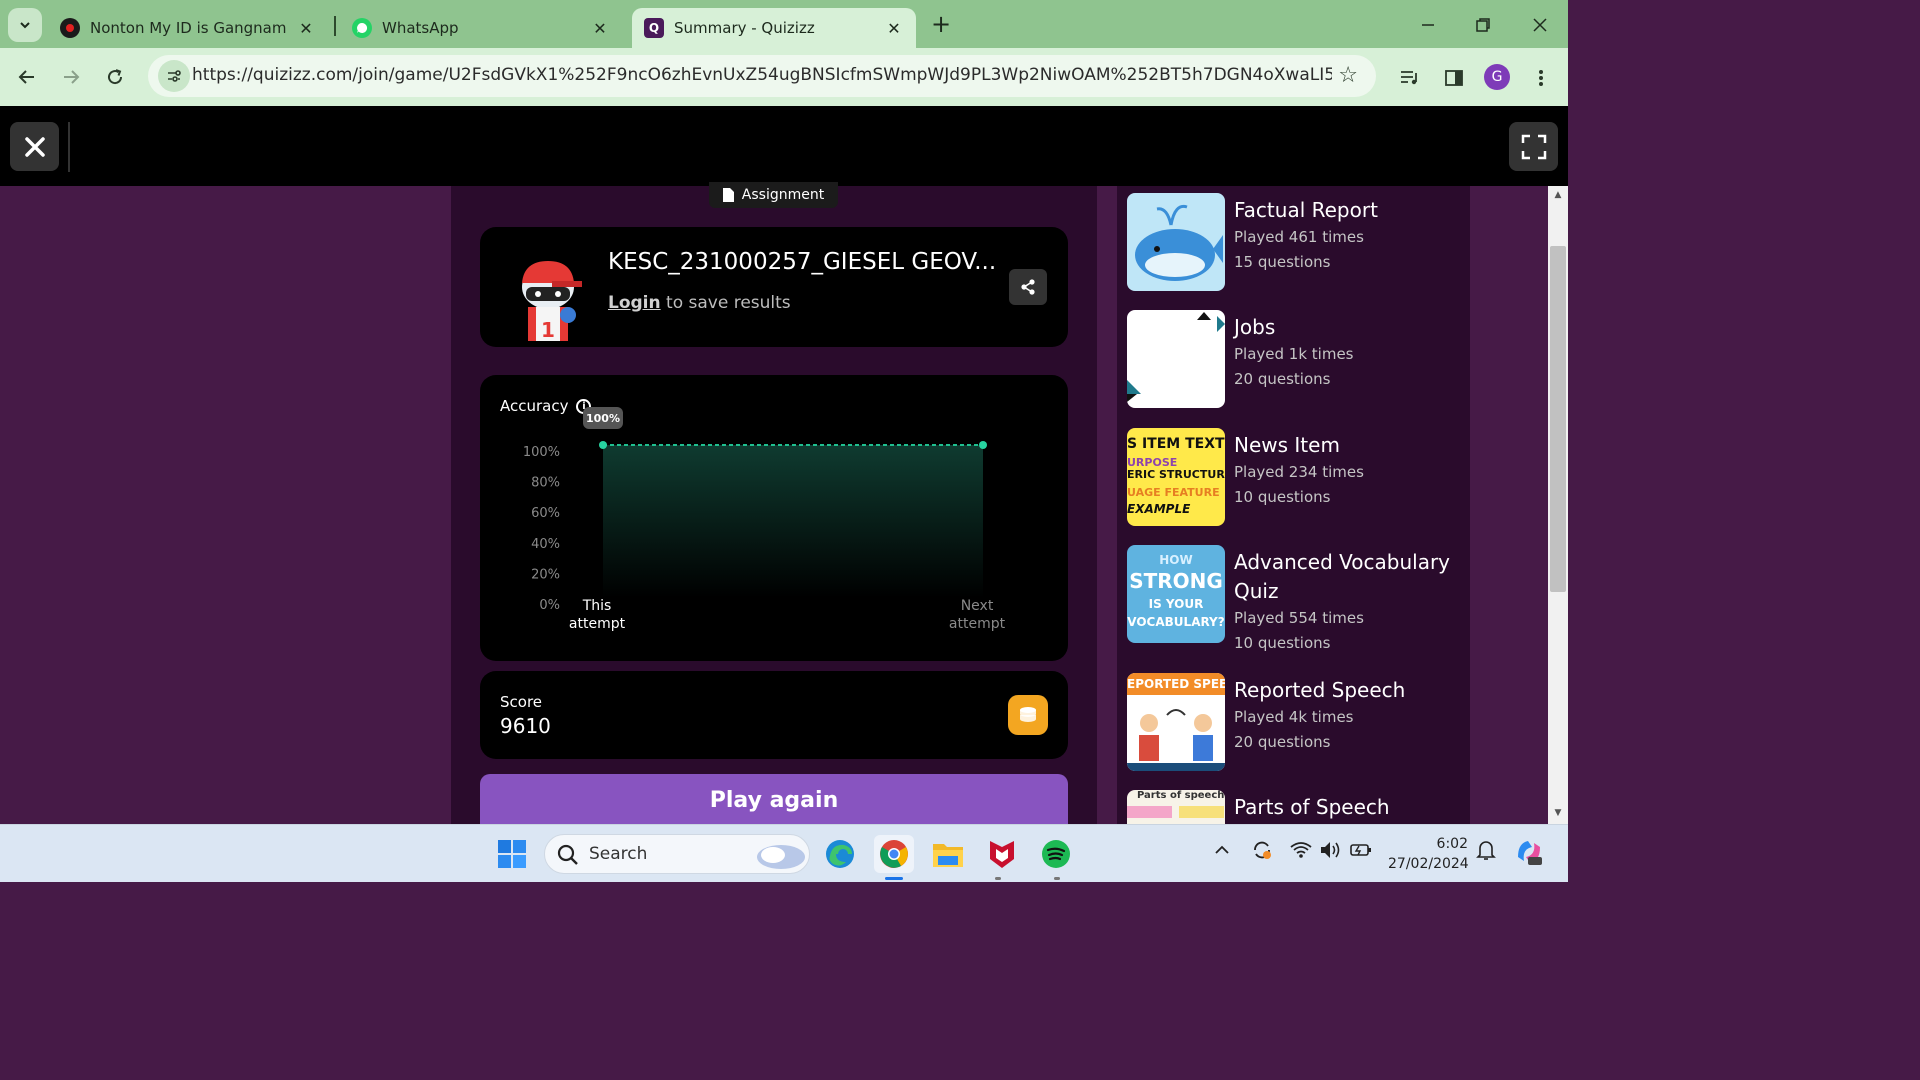 This screenshot has width=1920, height=1080. What do you see at coordinates (525, 726) in the screenshot?
I see `score-value: 9610` at bounding box center [525, 726].